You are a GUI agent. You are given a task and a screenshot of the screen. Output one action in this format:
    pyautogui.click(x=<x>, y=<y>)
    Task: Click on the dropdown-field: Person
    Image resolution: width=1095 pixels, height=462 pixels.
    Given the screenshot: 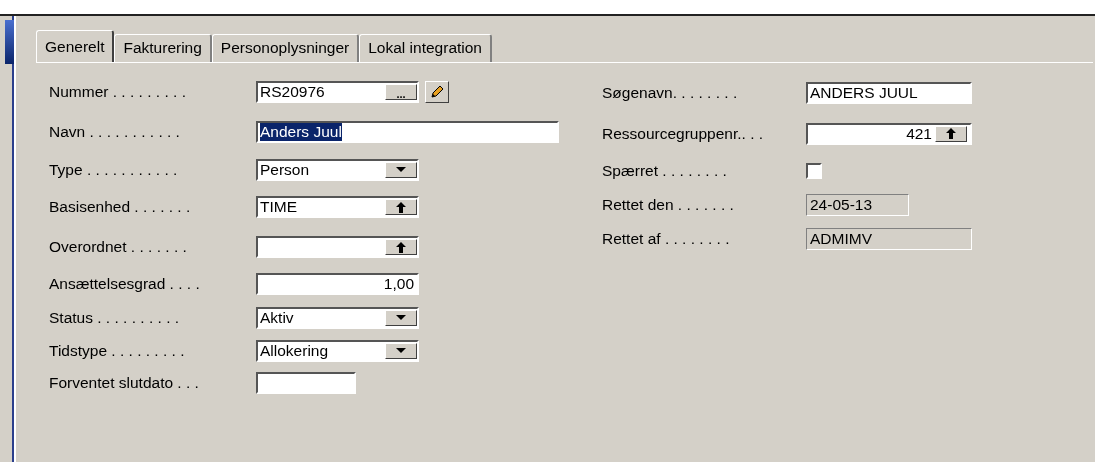 What is the action you would take?
    pyautogui.click(x=337, y=170)
    